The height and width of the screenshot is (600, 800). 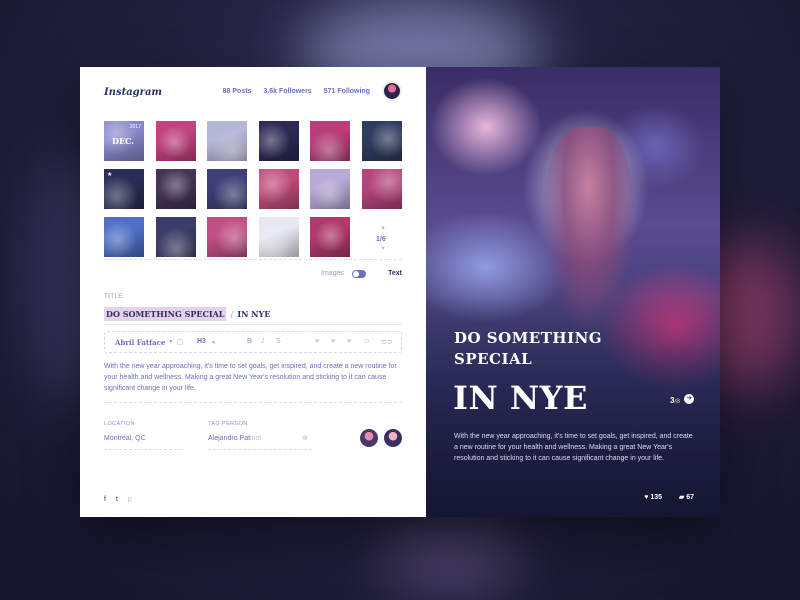 What do you see at coordinates (646, 497) in the screenshot?
I see `heart-icon: ♥` at bounding box center [646, 497].